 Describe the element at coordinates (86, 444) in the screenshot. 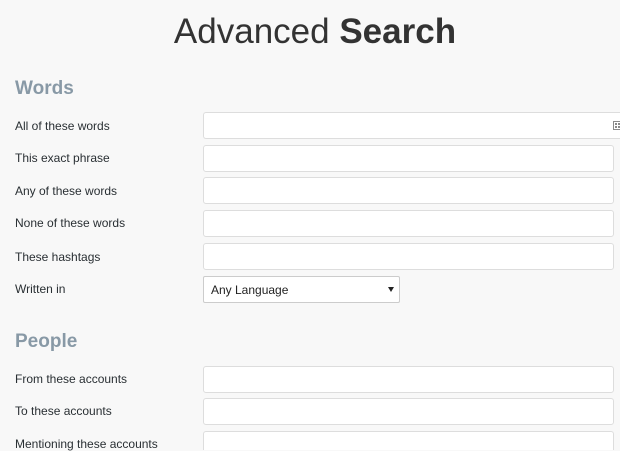

I see `mentioning-accounts-label: Mentioning these accounts` at that location.